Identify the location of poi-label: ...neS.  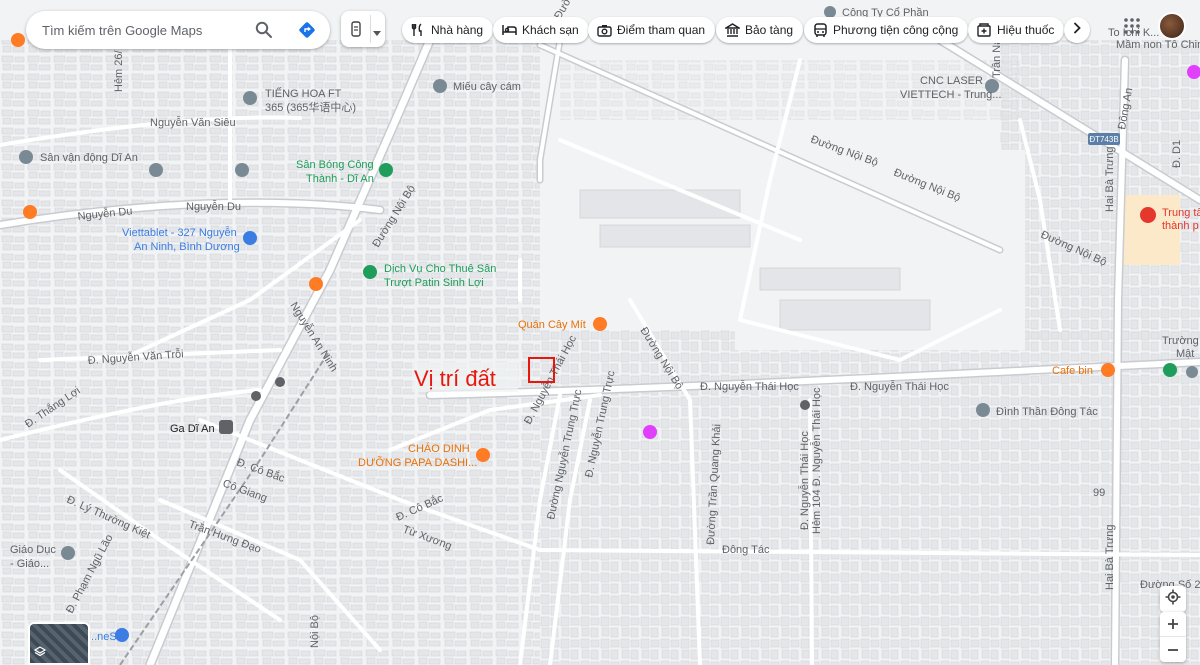
(102, 637).